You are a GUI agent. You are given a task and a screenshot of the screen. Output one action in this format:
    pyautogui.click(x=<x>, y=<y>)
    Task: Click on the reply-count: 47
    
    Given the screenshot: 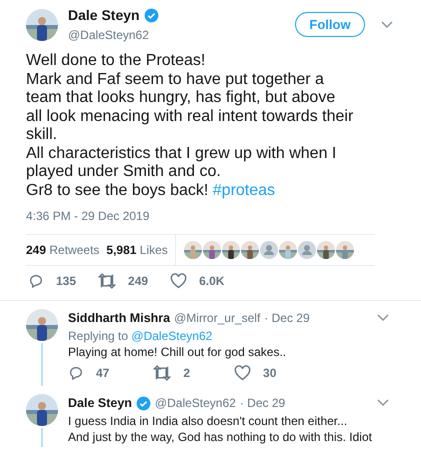 What is the action you would take?
    pyautogui.click(x=103, y=373)
    